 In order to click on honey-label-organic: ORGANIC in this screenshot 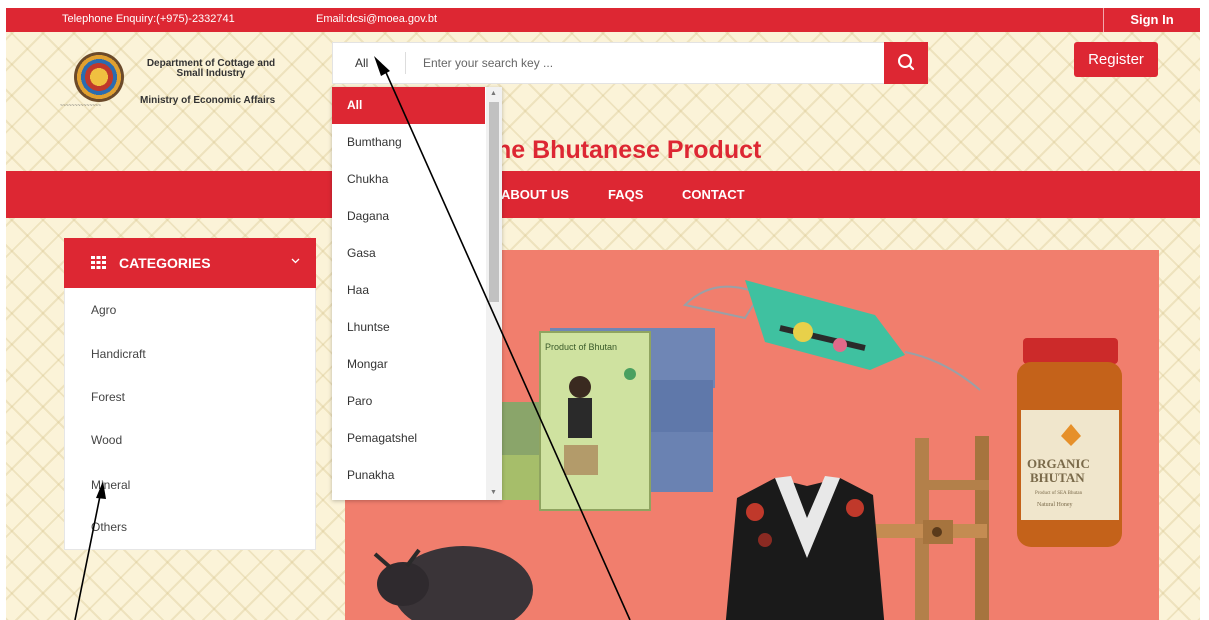, I will do `click(1058, 463)`.